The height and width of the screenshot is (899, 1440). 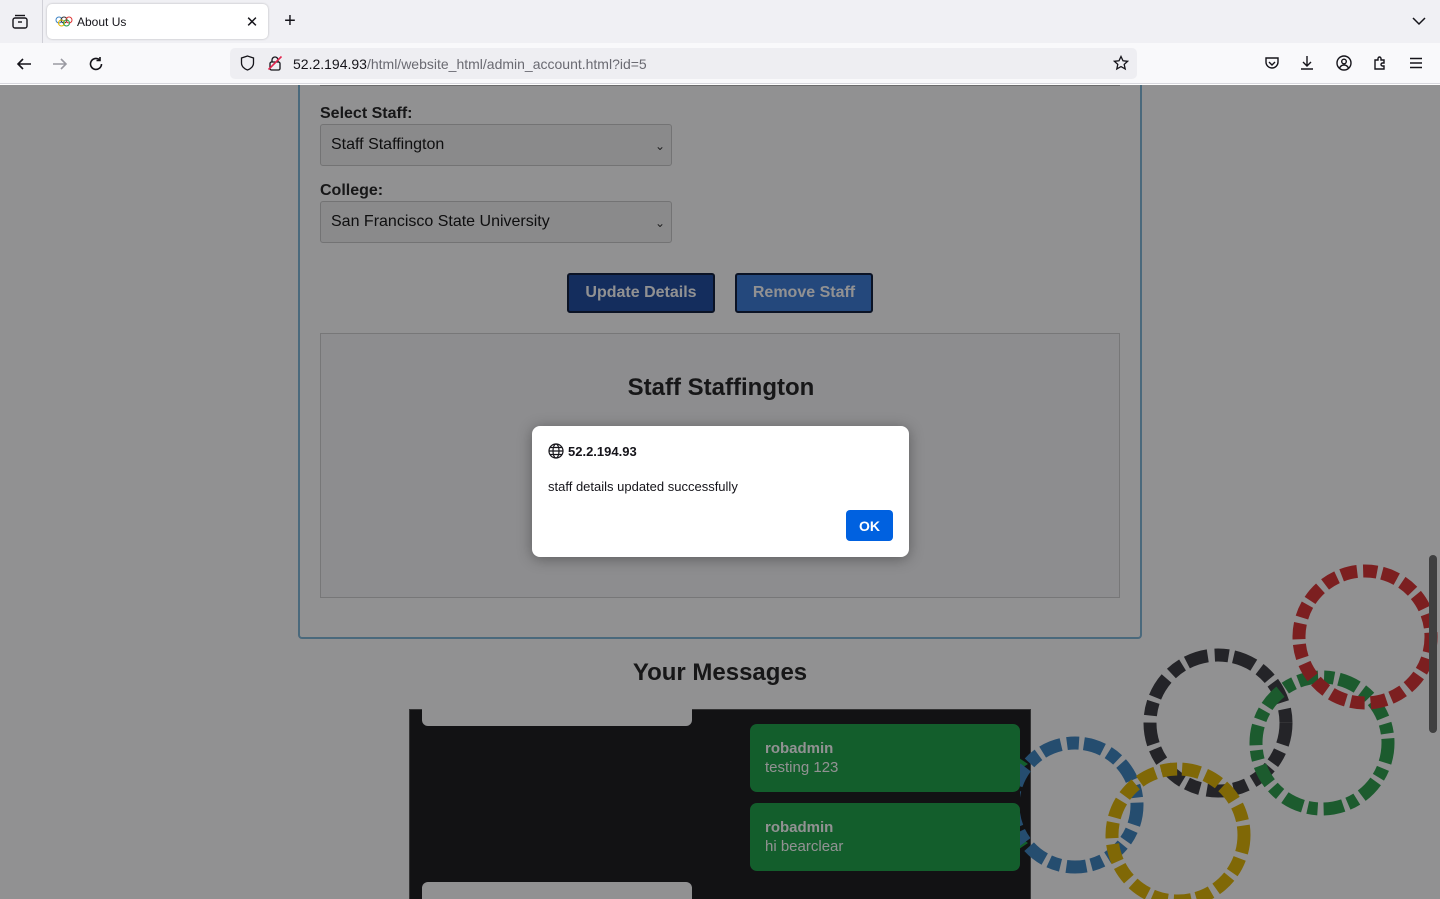 I want to click on bookmark-star-icon, so click(x=1121, y=63).